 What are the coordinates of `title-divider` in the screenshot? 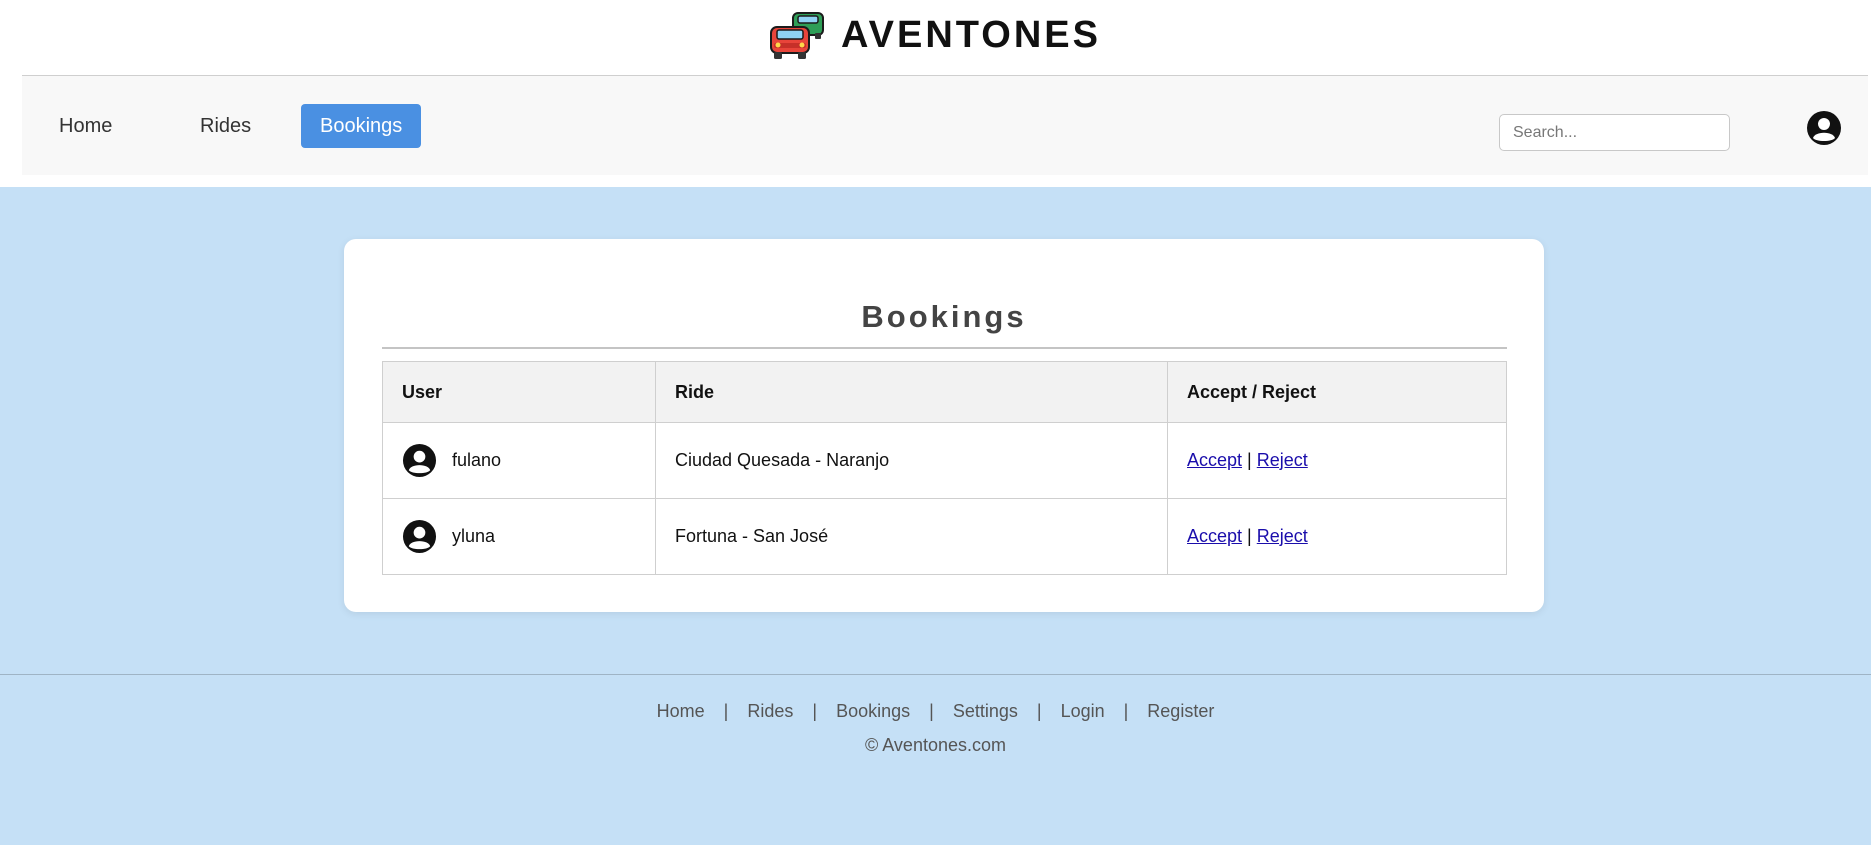 It's located at (944, 348).